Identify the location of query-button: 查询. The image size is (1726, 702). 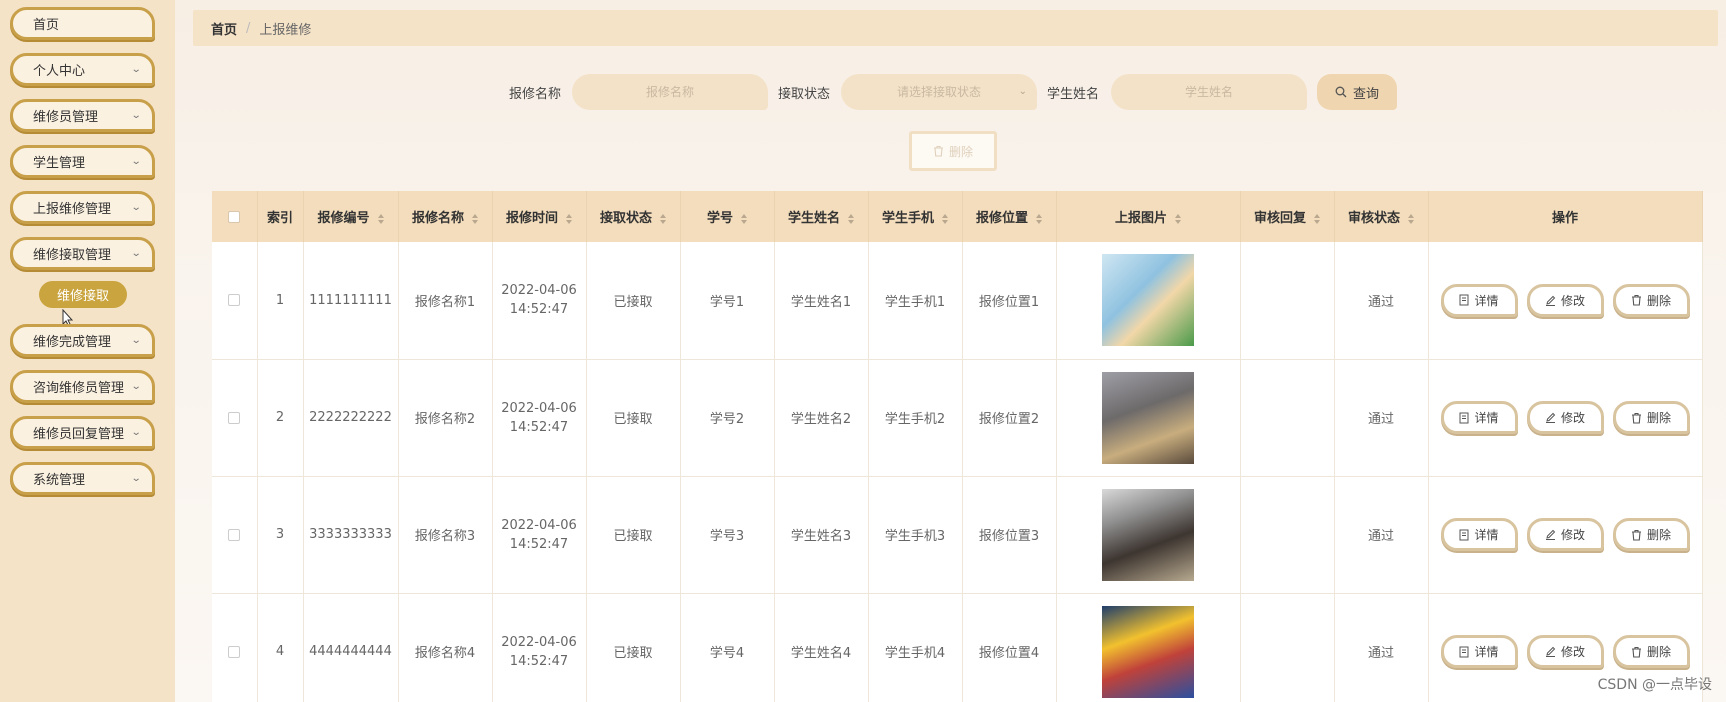
(1357, 92).